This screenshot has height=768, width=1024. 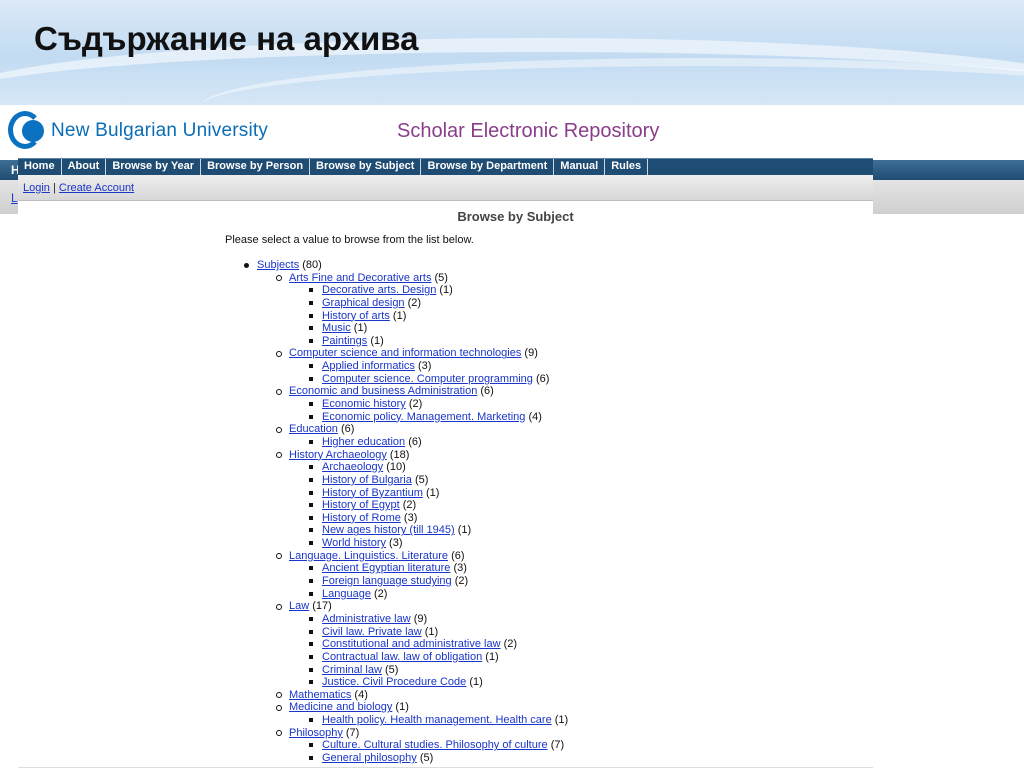 I want to click on subsubject-link: Higher education, so click(x=363, y=442).